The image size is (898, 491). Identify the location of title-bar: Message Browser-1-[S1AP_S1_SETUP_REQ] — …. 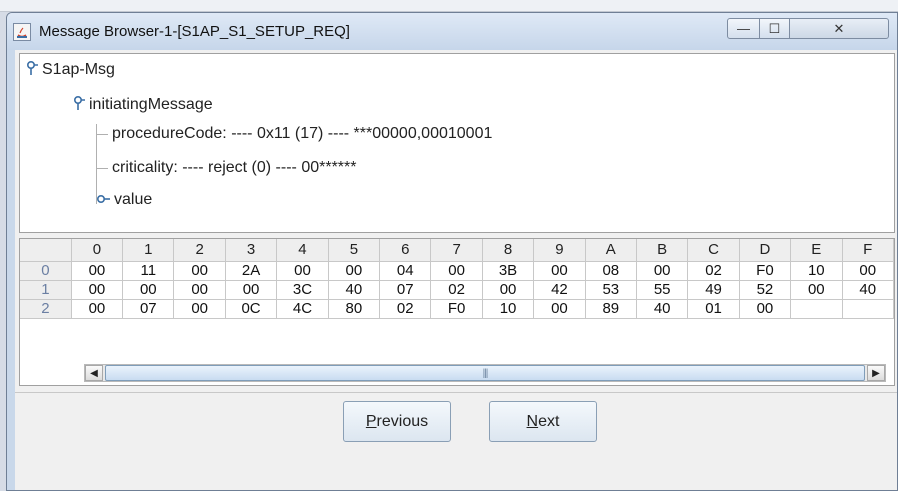
(452, 31).